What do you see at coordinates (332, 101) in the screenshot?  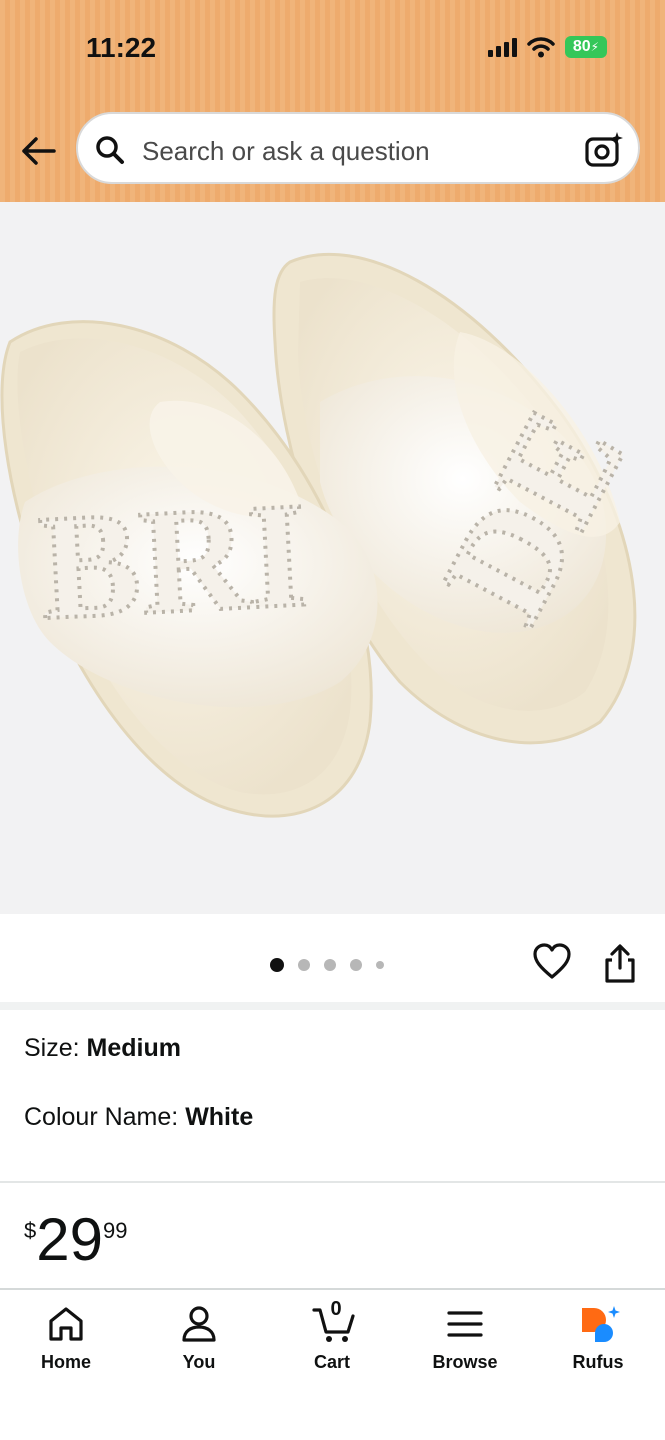 I see `top-header: 11:22 80 ⚡` at bounding box center [332, 101].